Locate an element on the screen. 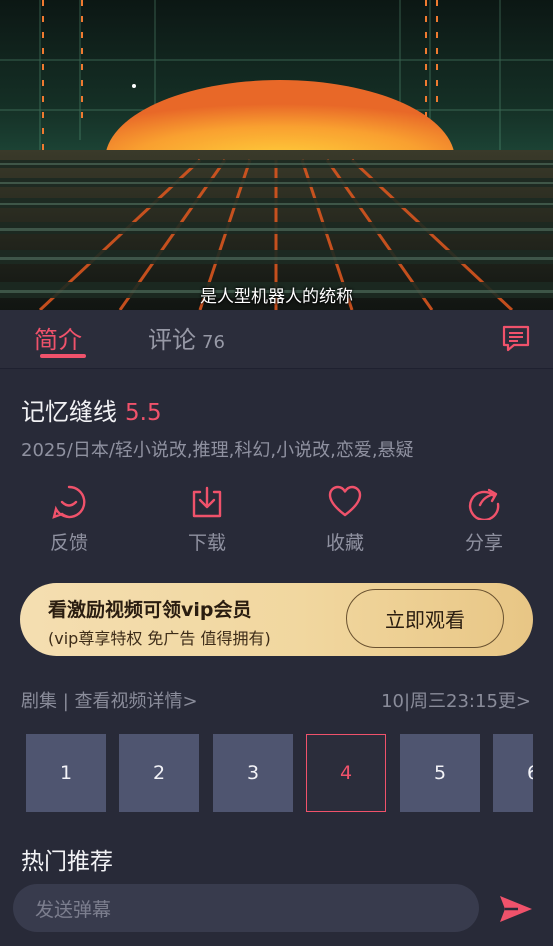  tab-intro-label: 简介 is located at coordinates (58, 340).